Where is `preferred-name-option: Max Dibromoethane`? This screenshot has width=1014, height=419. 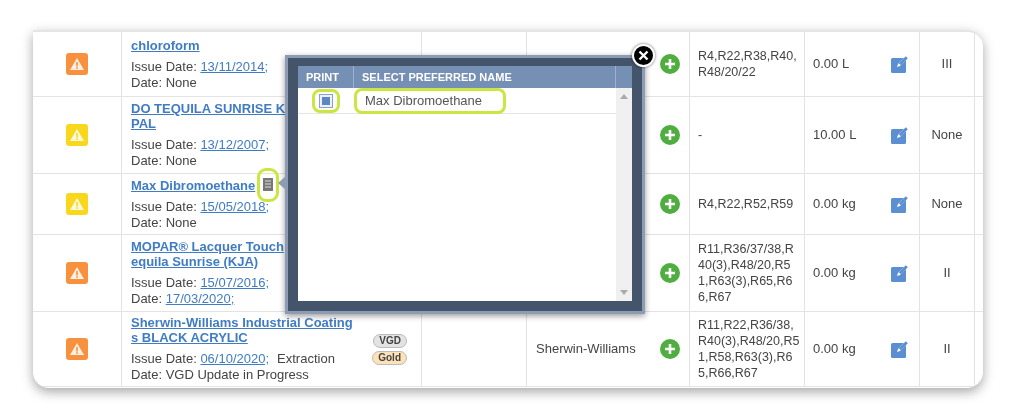
preferred-name-option: Max Dibromoethane is located at coordinates (430, 100).